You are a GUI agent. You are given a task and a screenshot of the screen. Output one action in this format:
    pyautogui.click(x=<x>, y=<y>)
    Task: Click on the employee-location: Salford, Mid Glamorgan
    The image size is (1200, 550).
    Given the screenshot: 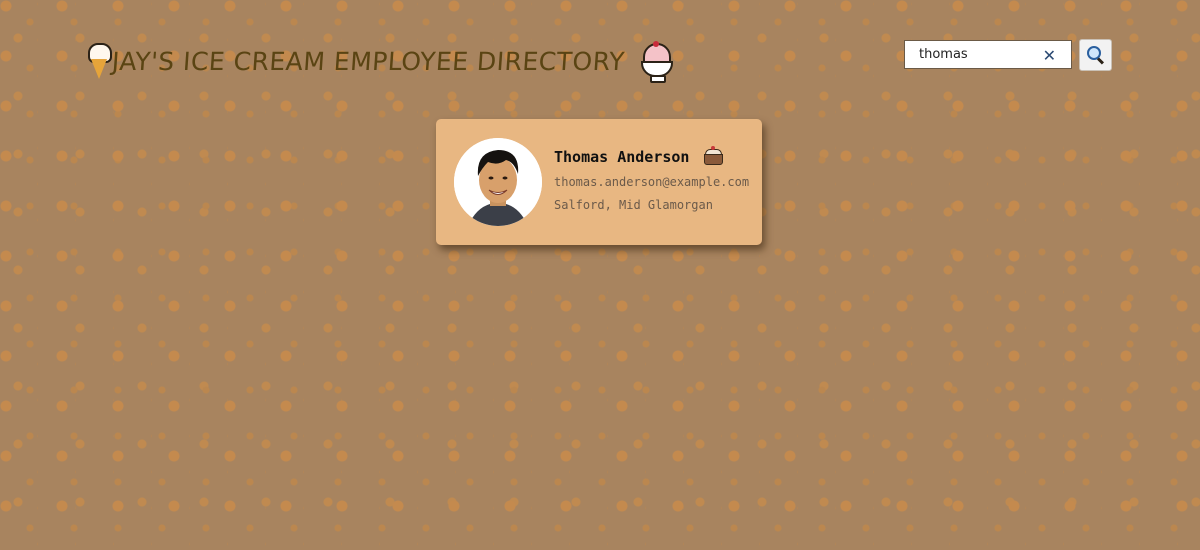 What is the action you would take?
    pyautogui.click(x=633, y=205)
    